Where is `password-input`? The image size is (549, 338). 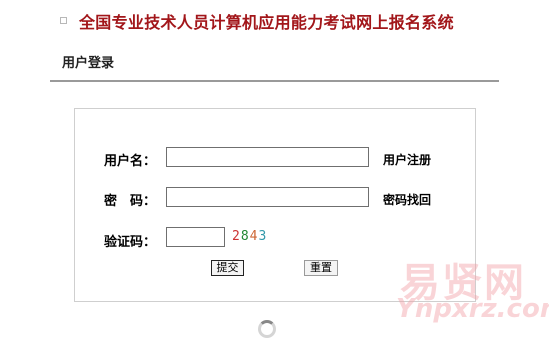
password-input is located at coordinates (267, 197).